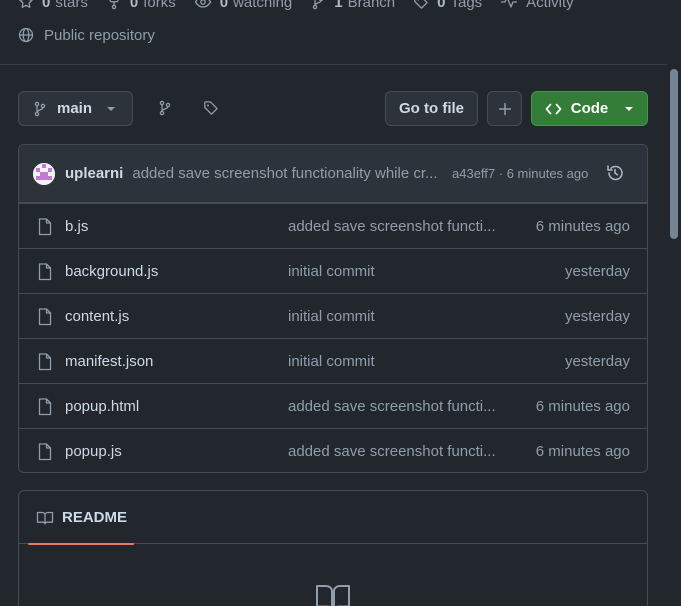 Image resolution: width=681 pixels, height=606 pixels. Describe the element at coordinates (102, 406) in the screenshot. I see `file-name: popup.html` at that location.